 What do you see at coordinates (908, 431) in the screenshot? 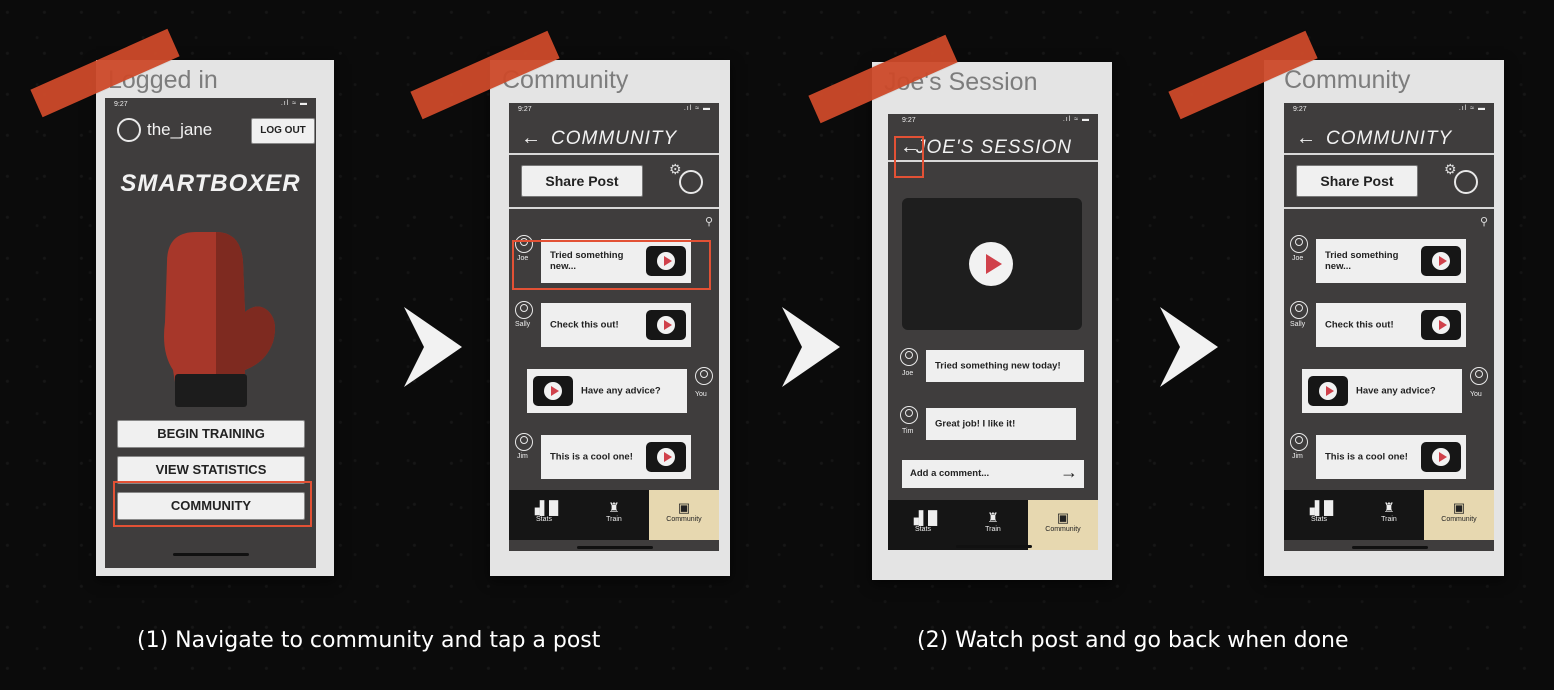
I see `comment-author: Tim` at bounding box center [908, 431].